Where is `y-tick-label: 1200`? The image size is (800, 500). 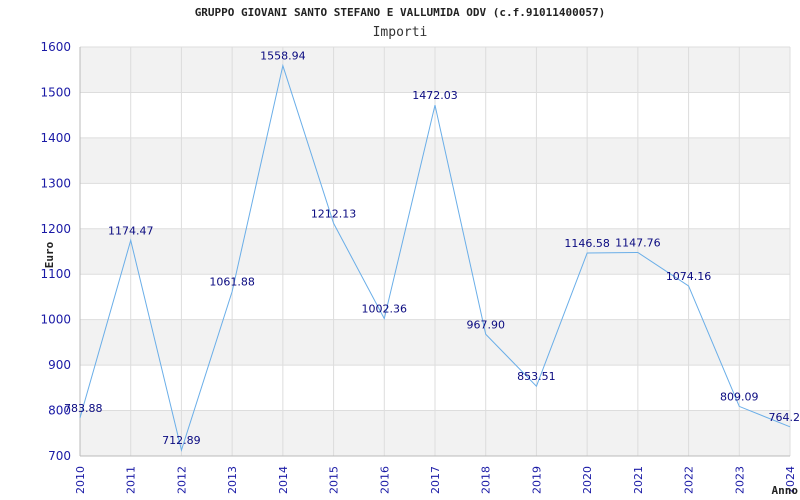 y-tick-label: 1200 is located at coordinates (55, 229).